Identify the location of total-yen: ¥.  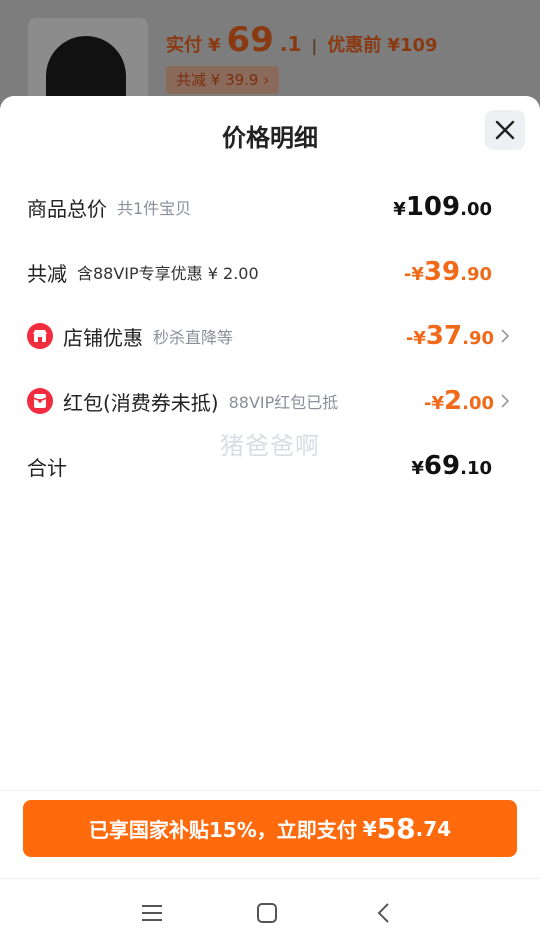
(399, 209).